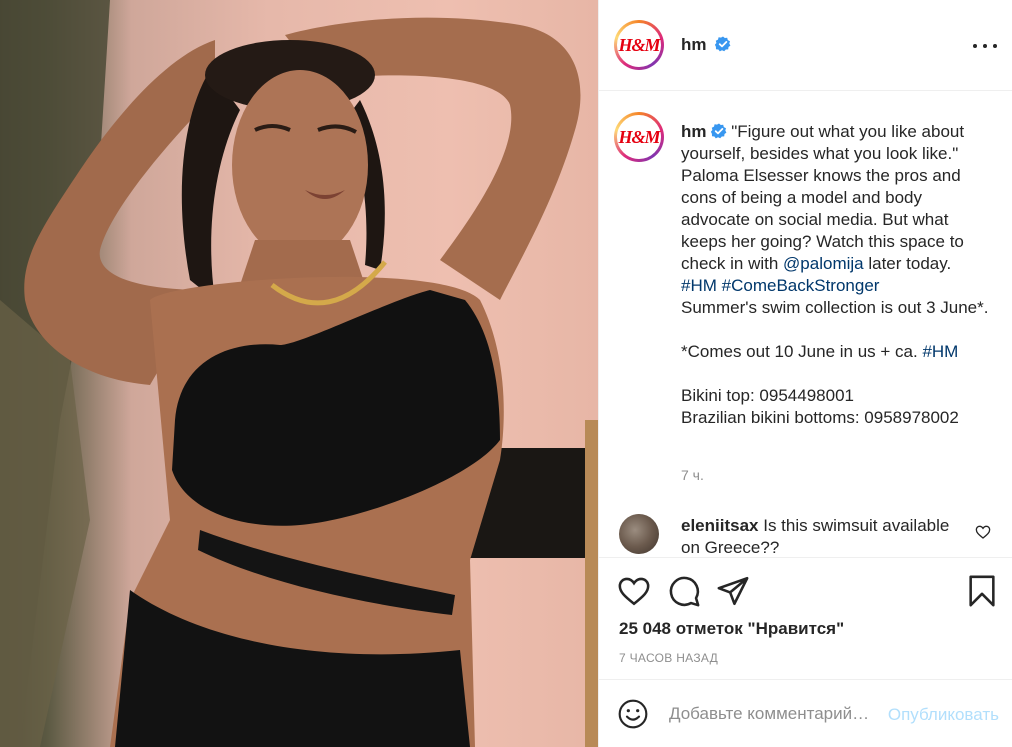 The width and height of the screenshot is (1012, 747). What do you see at coordinates (692, 475) in the screenshot?
I see `caption-timestamp: 7 ч.` at bounding box center [692, 475].